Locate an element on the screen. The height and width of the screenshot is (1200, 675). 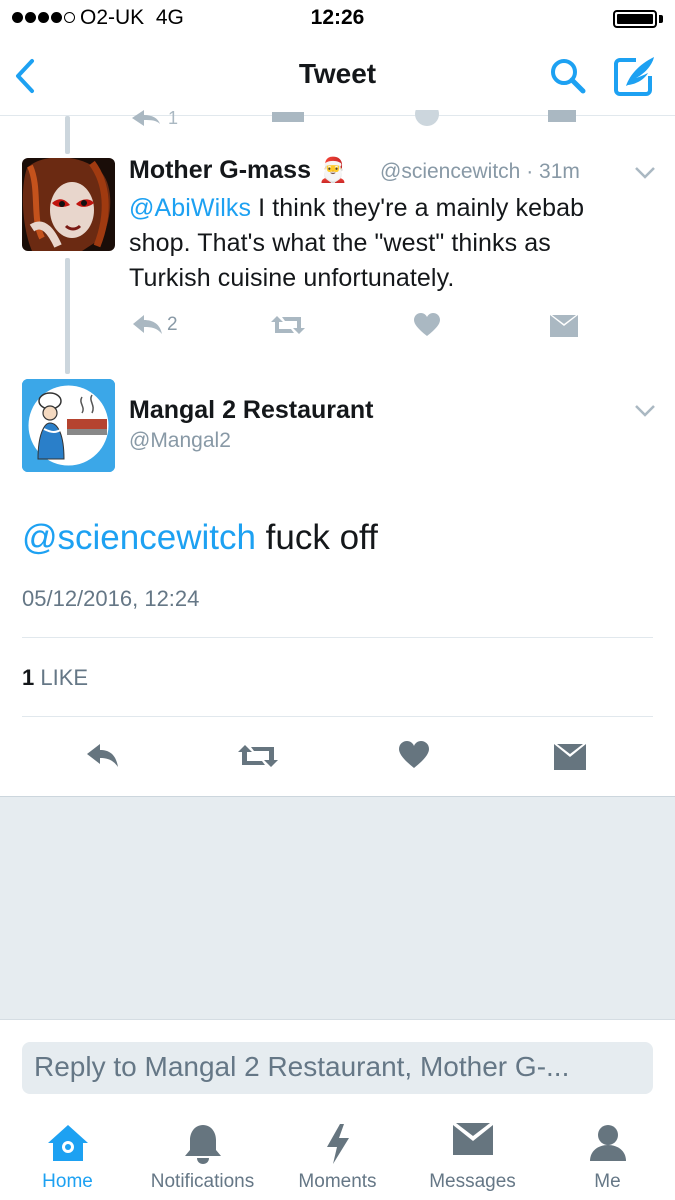
likes-count: 1 LIKE is located at coordinates (55, 678).